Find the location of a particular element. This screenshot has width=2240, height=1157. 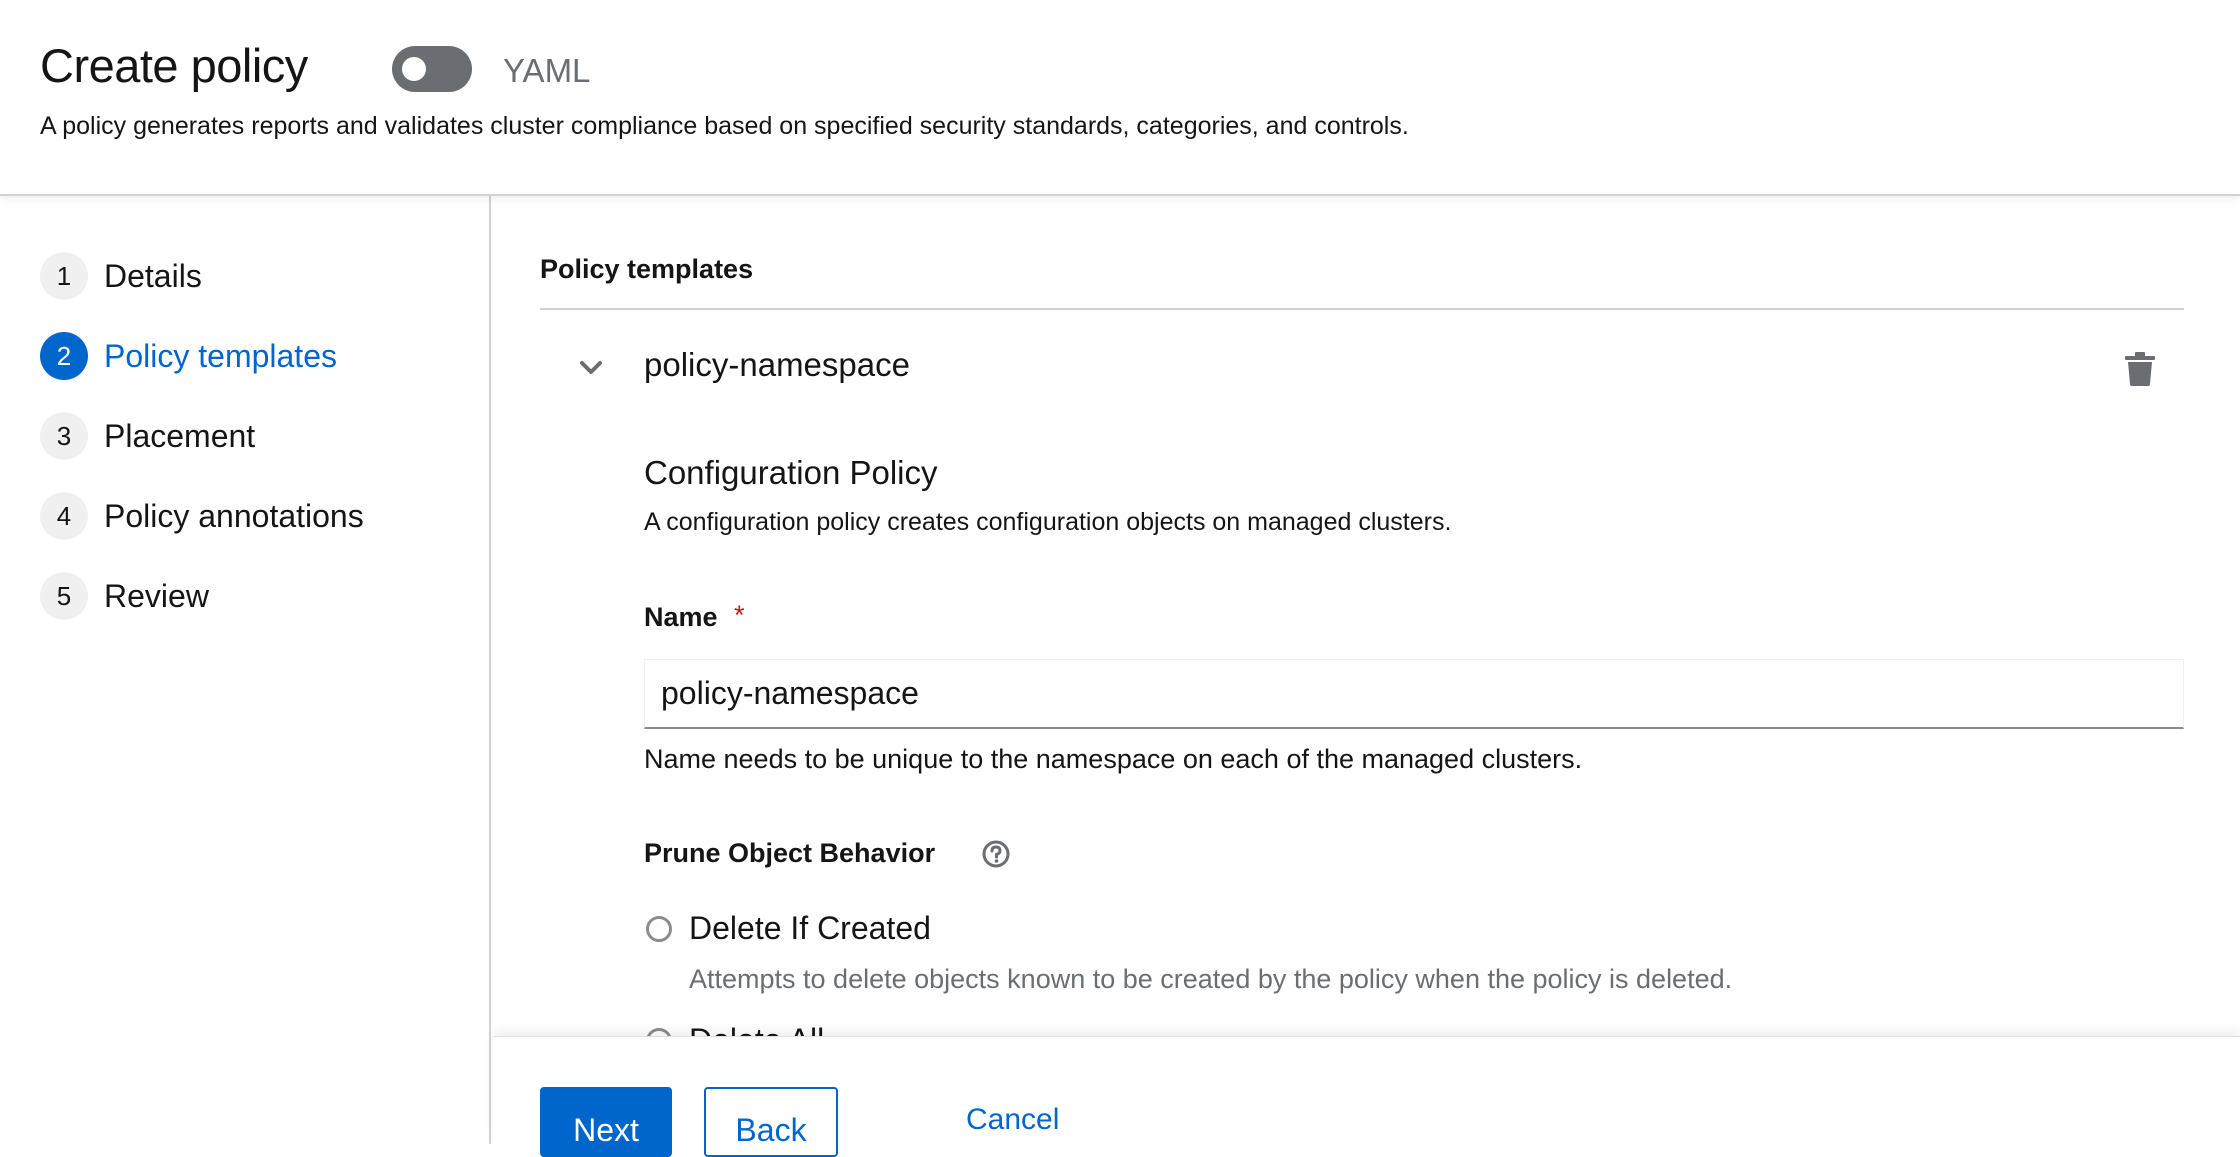

expand-template-toggle is located at coordinates (591, 368).